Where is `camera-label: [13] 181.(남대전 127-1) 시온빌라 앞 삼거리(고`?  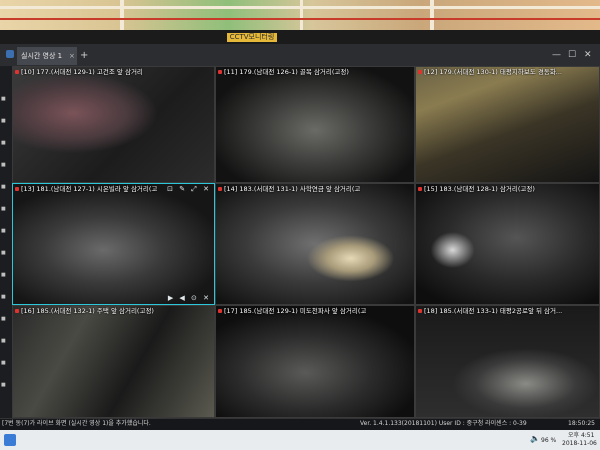 camera-label: [13] 181.(남대전 127-1) 시온빌라 앞 삼거리(고 is located at coordinates (89, 189).